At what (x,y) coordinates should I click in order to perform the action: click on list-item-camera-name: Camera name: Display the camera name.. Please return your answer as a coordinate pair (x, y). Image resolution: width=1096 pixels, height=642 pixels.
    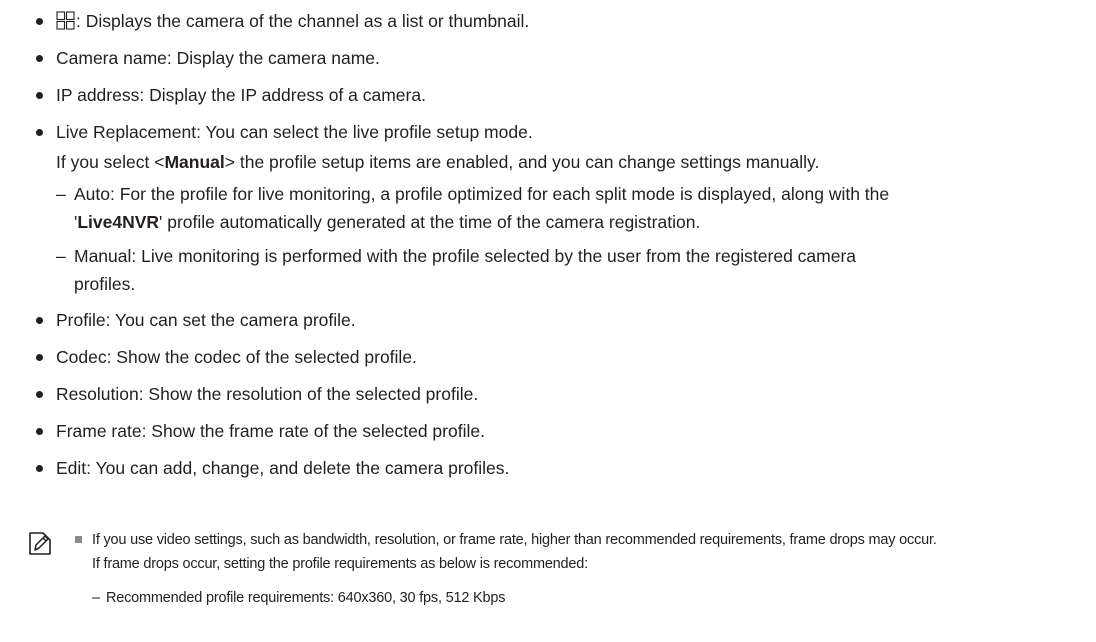
    Looking at the image, I should click on (556, 58).